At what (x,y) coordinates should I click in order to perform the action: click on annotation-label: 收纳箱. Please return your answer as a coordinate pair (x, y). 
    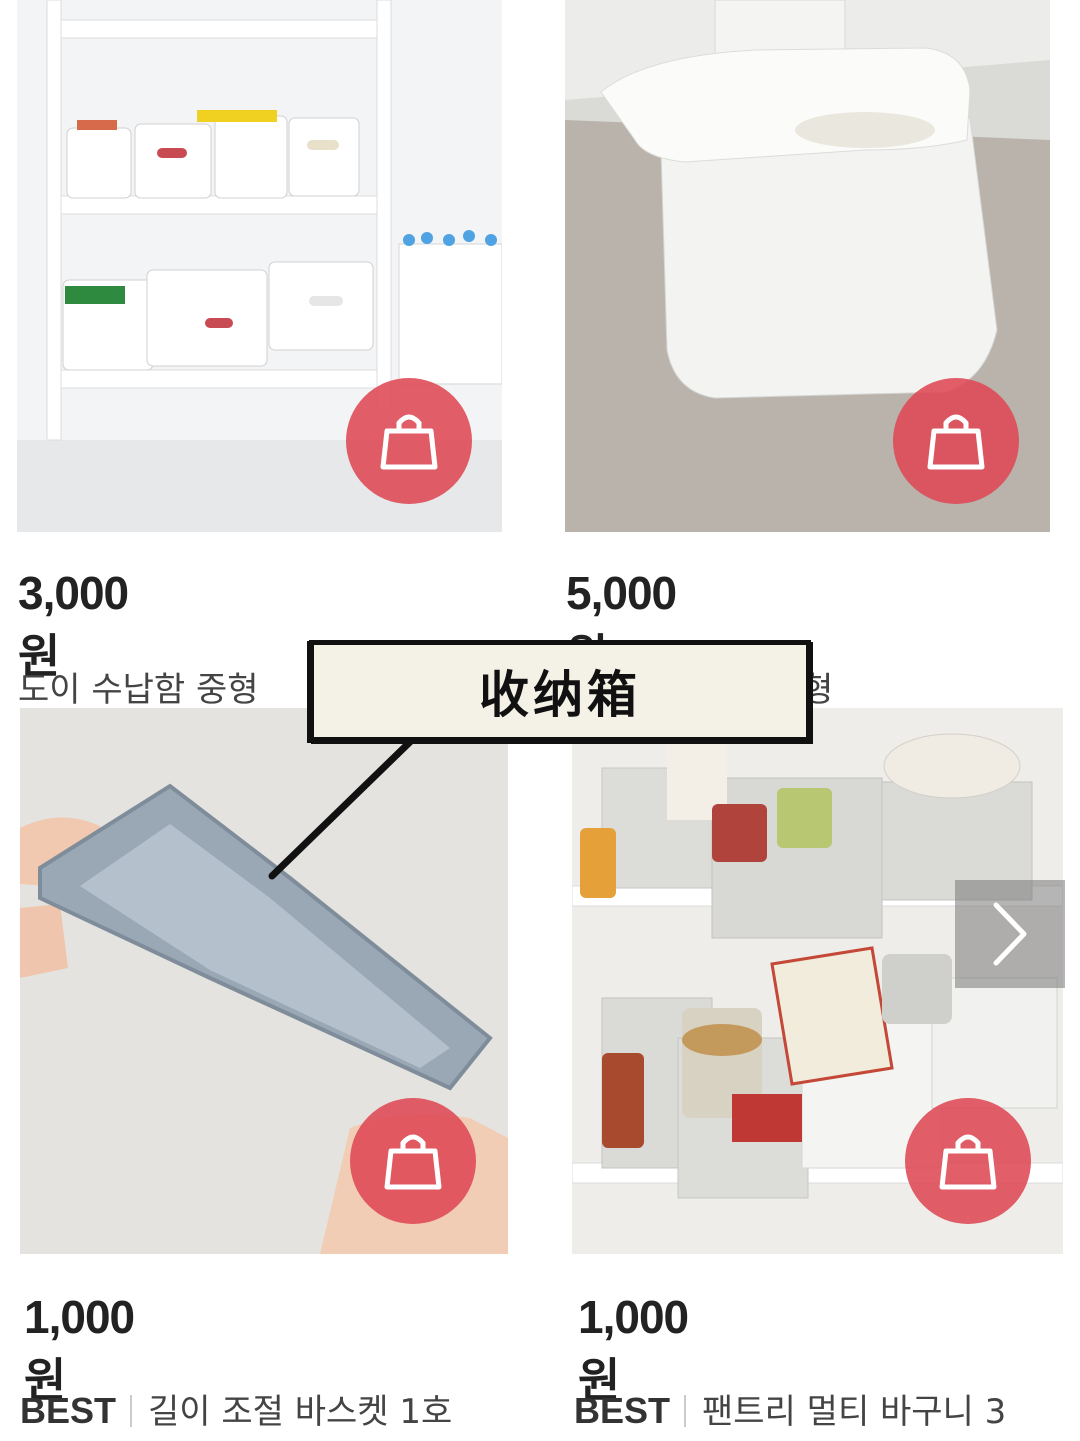
    Looking at the image, I should click on (560, 691).